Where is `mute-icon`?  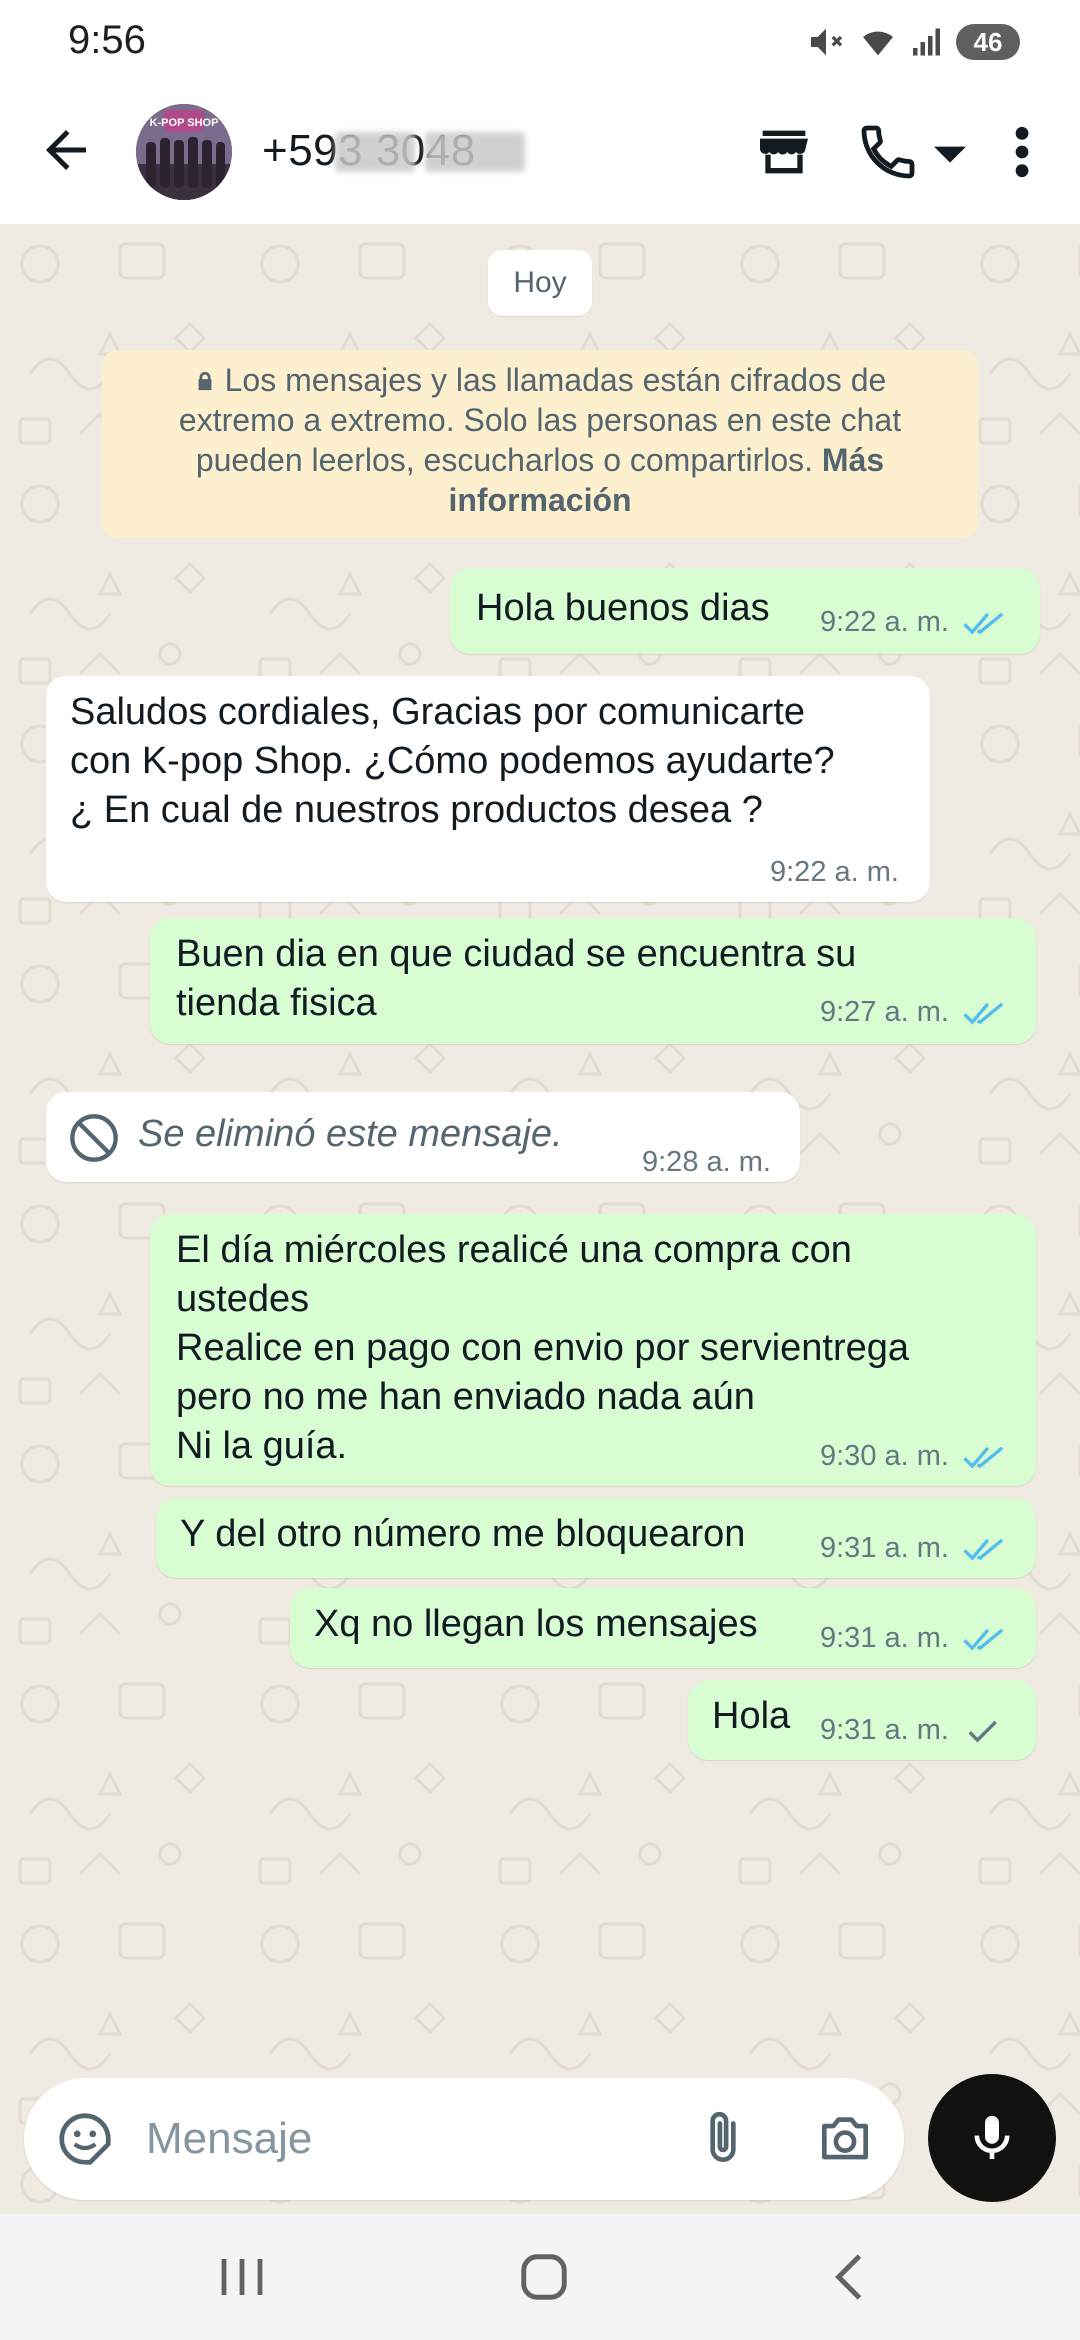
mute-icon is located at coordinates (827, 42).